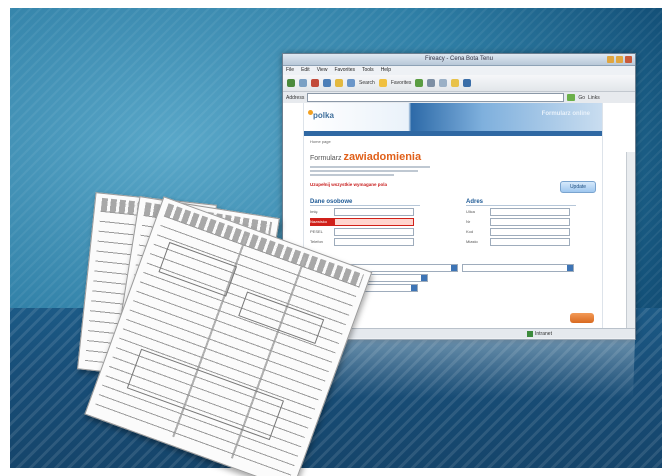 Image resolution: width=672 pixels, height=476 pixels. Describe the element at coordinates (339, 83) in the screenshot. I see `home-icon` at that location.